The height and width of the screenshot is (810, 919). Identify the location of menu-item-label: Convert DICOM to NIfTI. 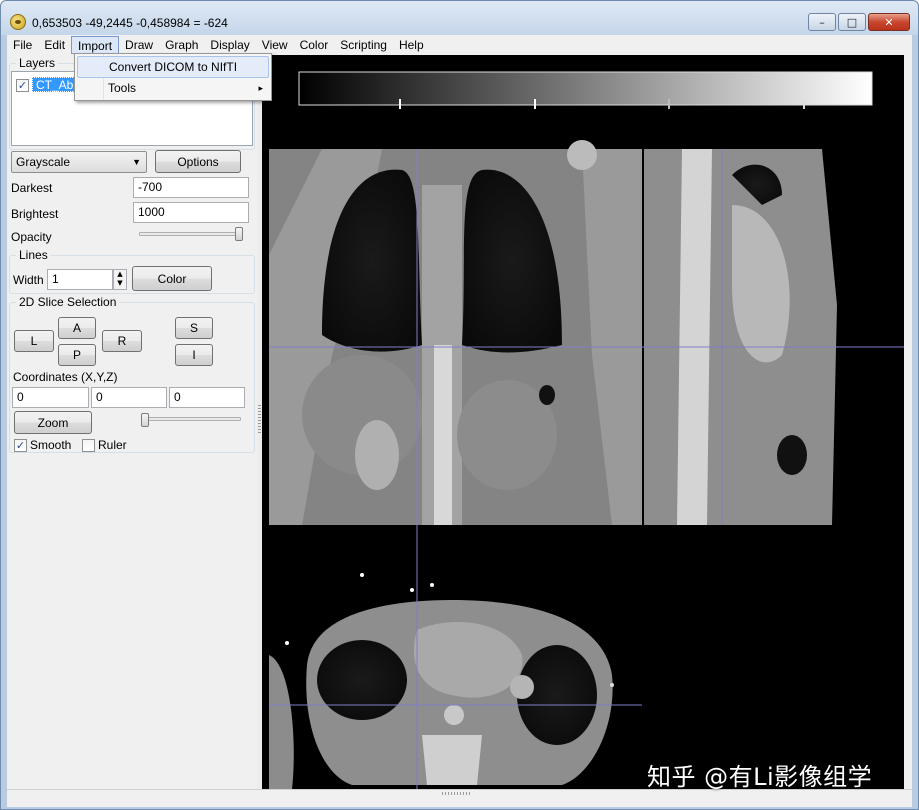
(173, 67).